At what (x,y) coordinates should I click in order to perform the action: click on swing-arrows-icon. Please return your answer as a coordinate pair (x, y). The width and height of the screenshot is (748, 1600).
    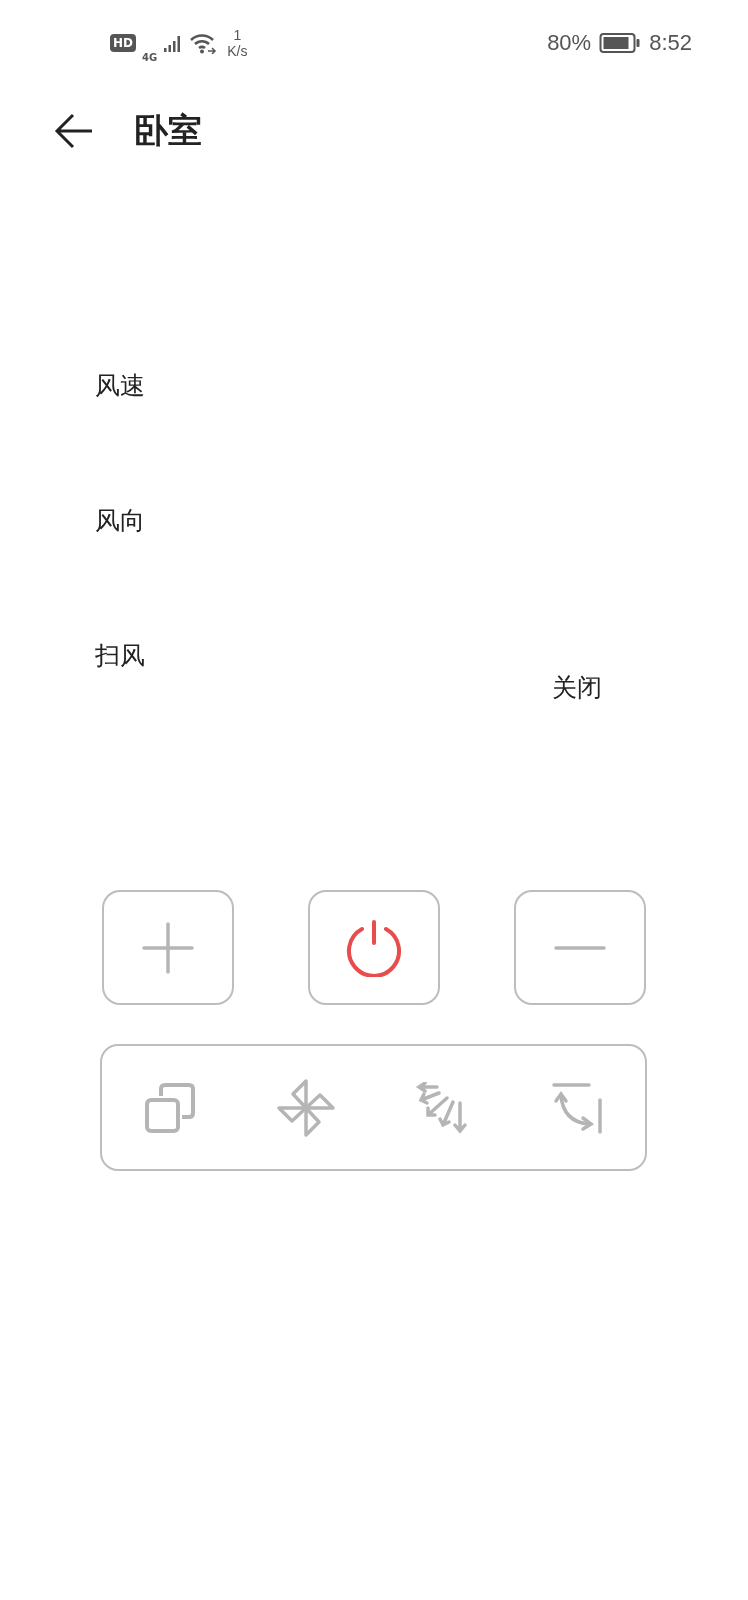
    Looking at the image, I should click on (441, 1107).